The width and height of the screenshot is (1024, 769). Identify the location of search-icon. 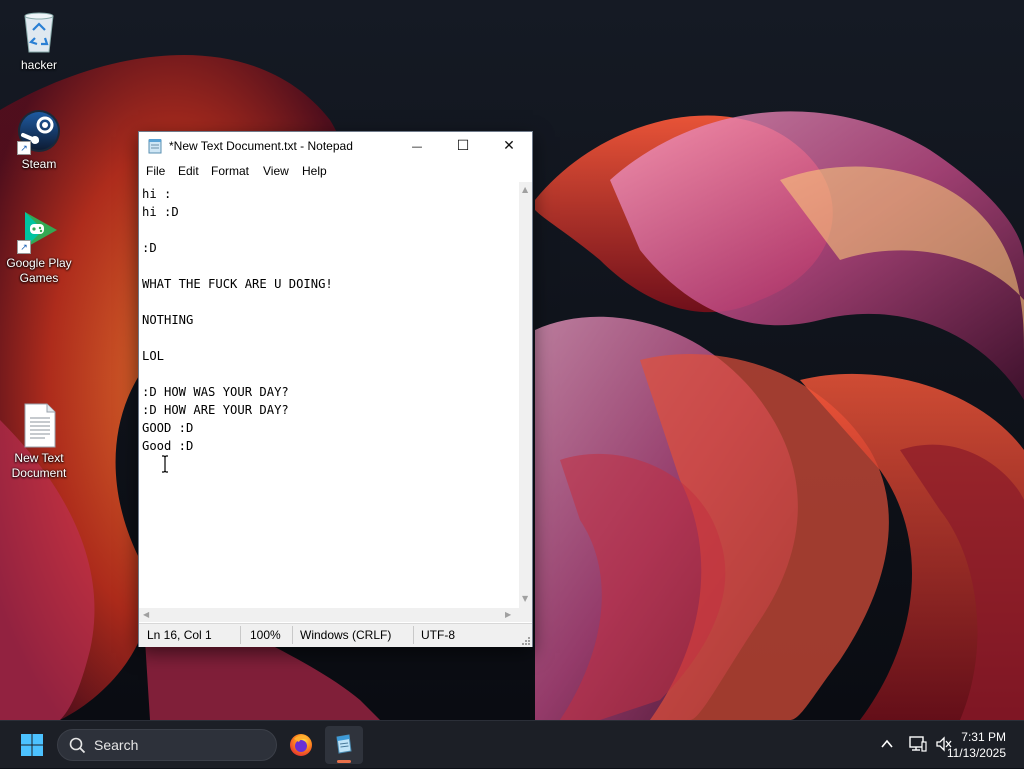
(77, 745).